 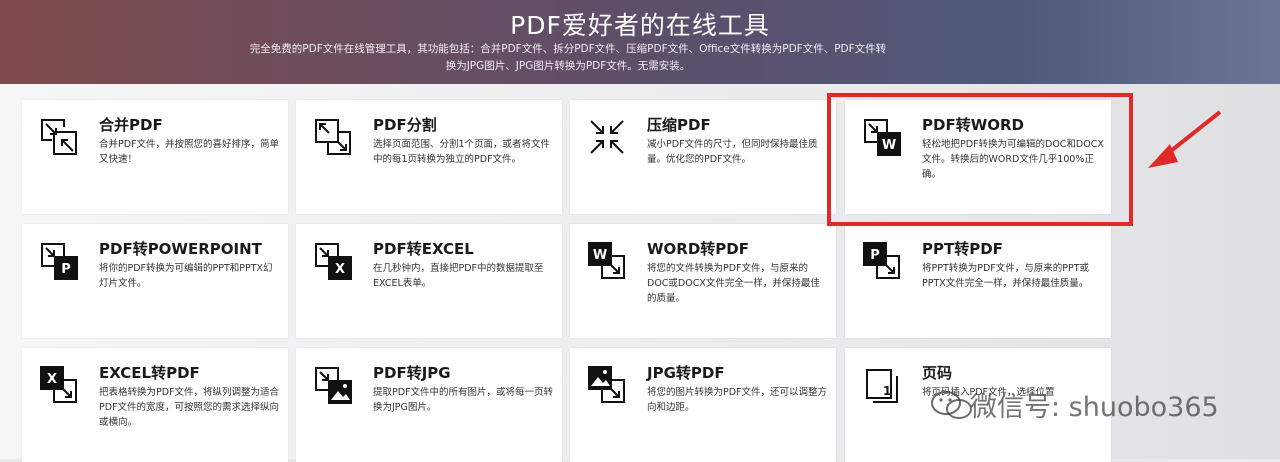 I want to click on tool-title: PDF转POWERPOINT, so click(x=180, y=249).